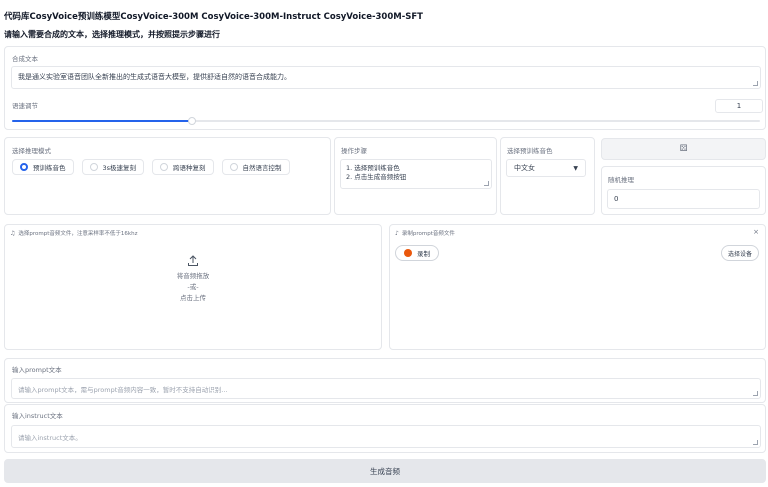  Describe the element at coordinates (524, 168) in the screenshot. I see `speaker-selected-value: 中文女` at that location.